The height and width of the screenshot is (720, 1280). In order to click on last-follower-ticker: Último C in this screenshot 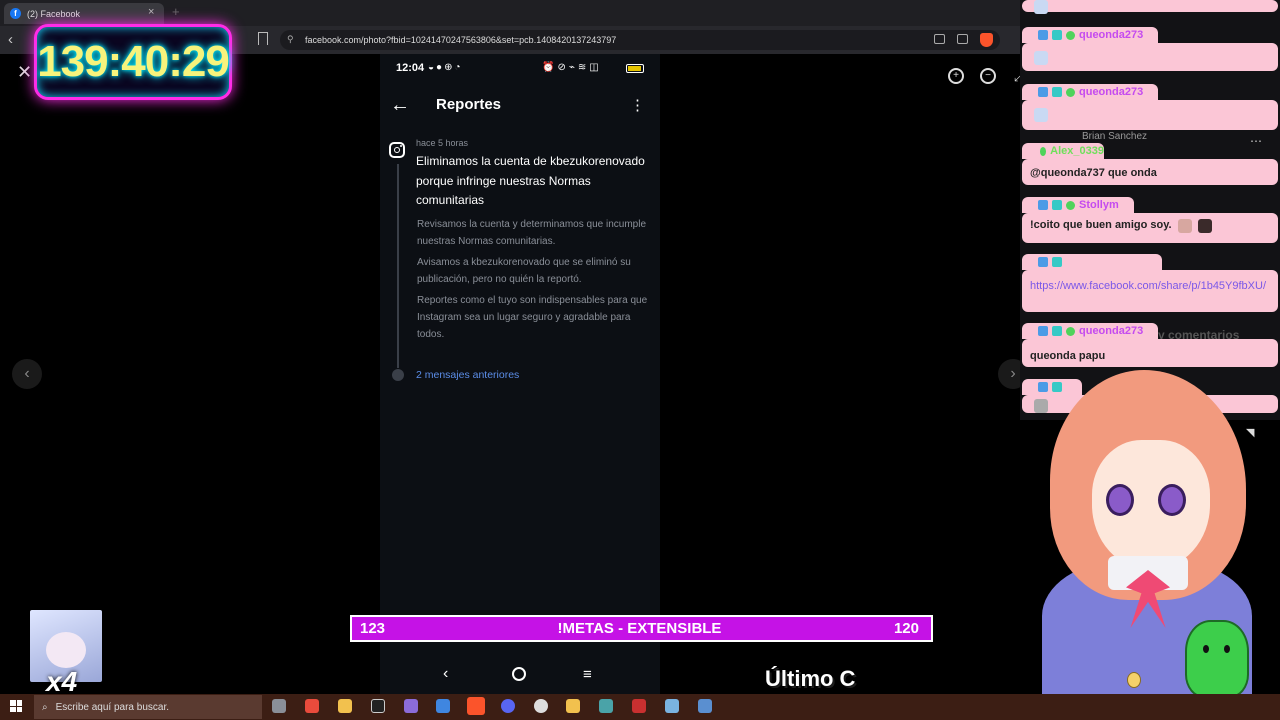, I will do `click(810, 678)`.